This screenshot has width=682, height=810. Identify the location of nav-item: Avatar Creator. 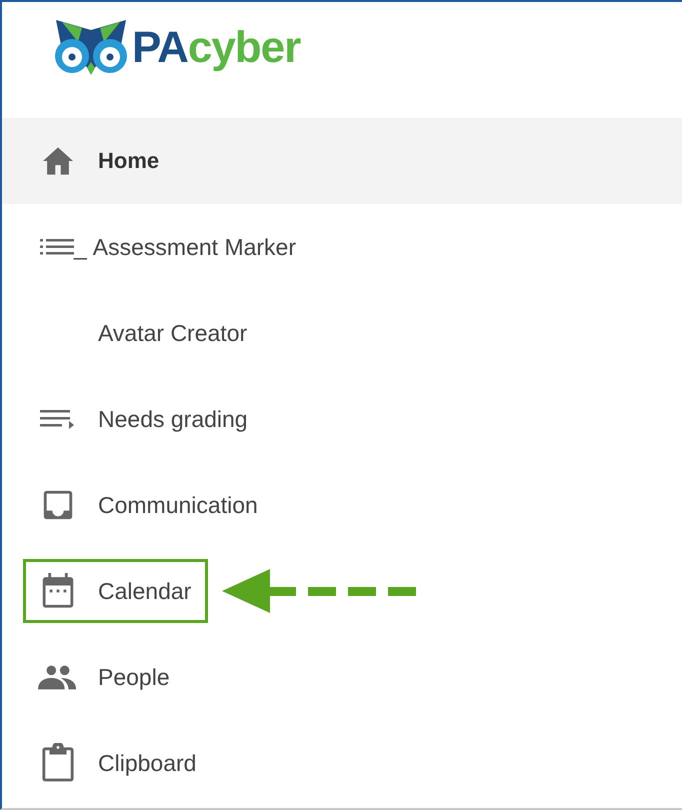
(143, 333).